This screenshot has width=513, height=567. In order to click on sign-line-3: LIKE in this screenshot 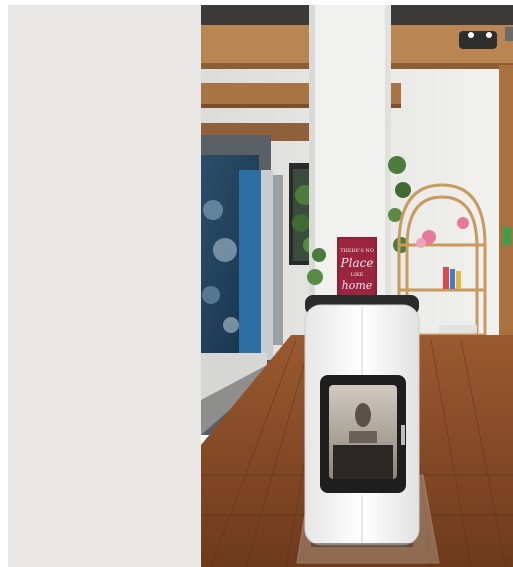, I will do `click(357, 275)`.